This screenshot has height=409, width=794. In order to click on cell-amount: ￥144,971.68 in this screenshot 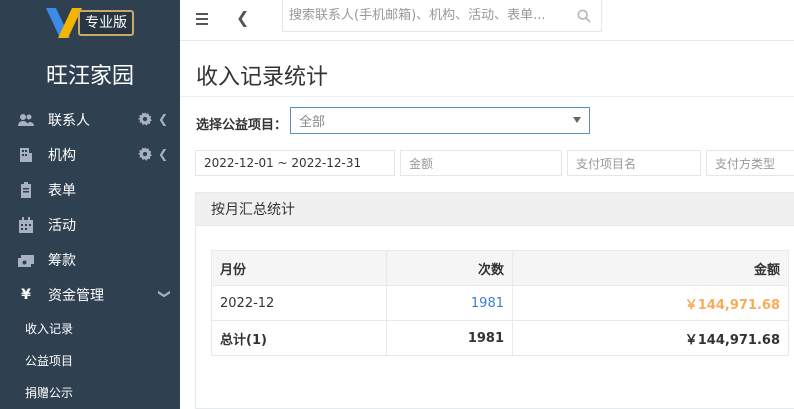, I will do `click(650, 303)`.